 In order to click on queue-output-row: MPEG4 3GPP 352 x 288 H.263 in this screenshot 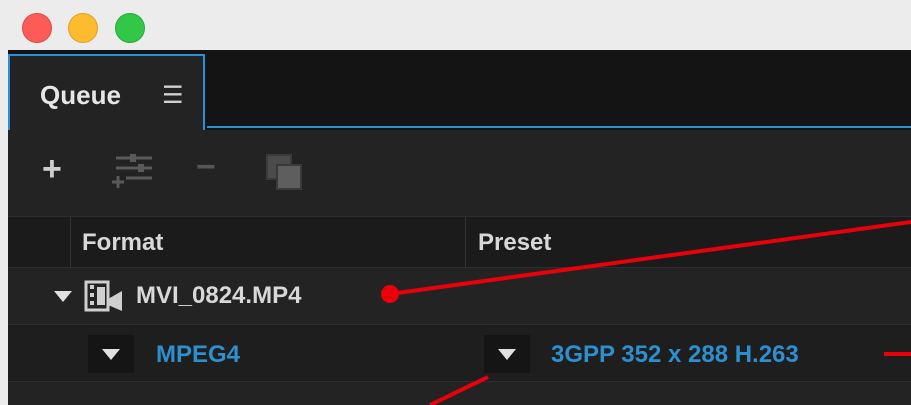, I will do `click(459, 352)`.